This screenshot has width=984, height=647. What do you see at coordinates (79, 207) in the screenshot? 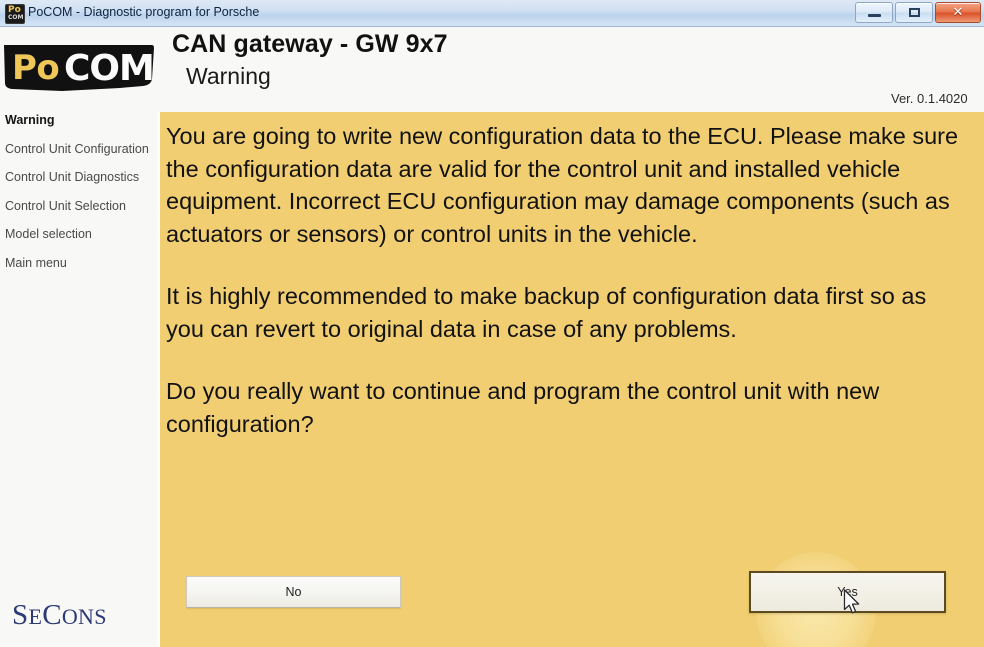
I see `sidebar-item-control-unit-selection: Control Unit Selection` at bounding box center [79, 207].